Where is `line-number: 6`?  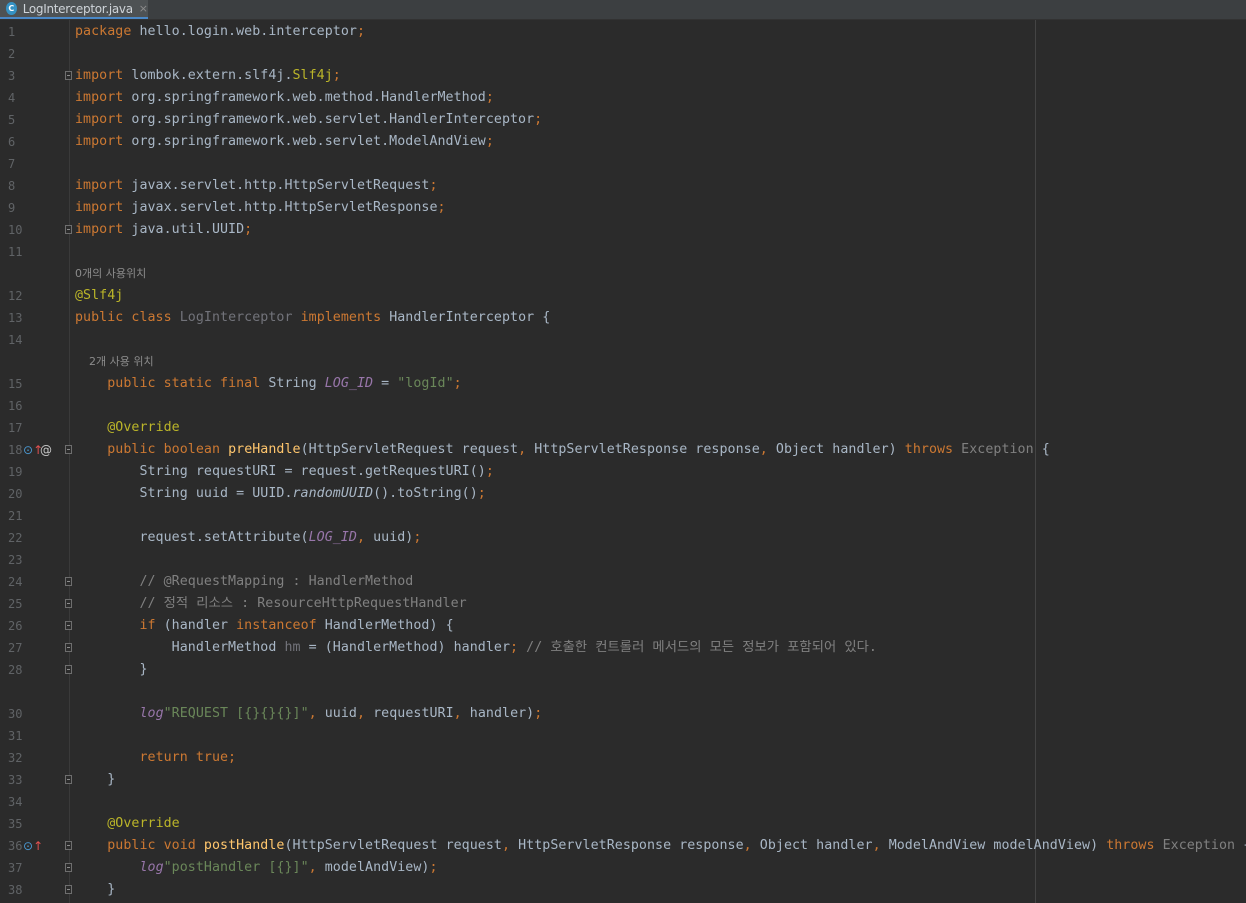
line-number: 6 is located at coordinates (12, 142).